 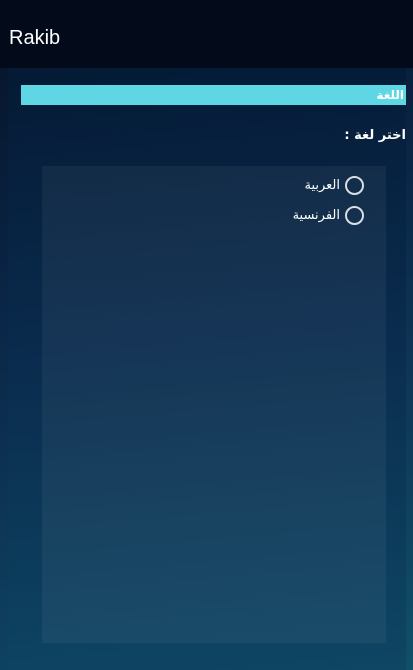 I want to click on language-option-french: الفرنسية, so click(x=328, y=215).